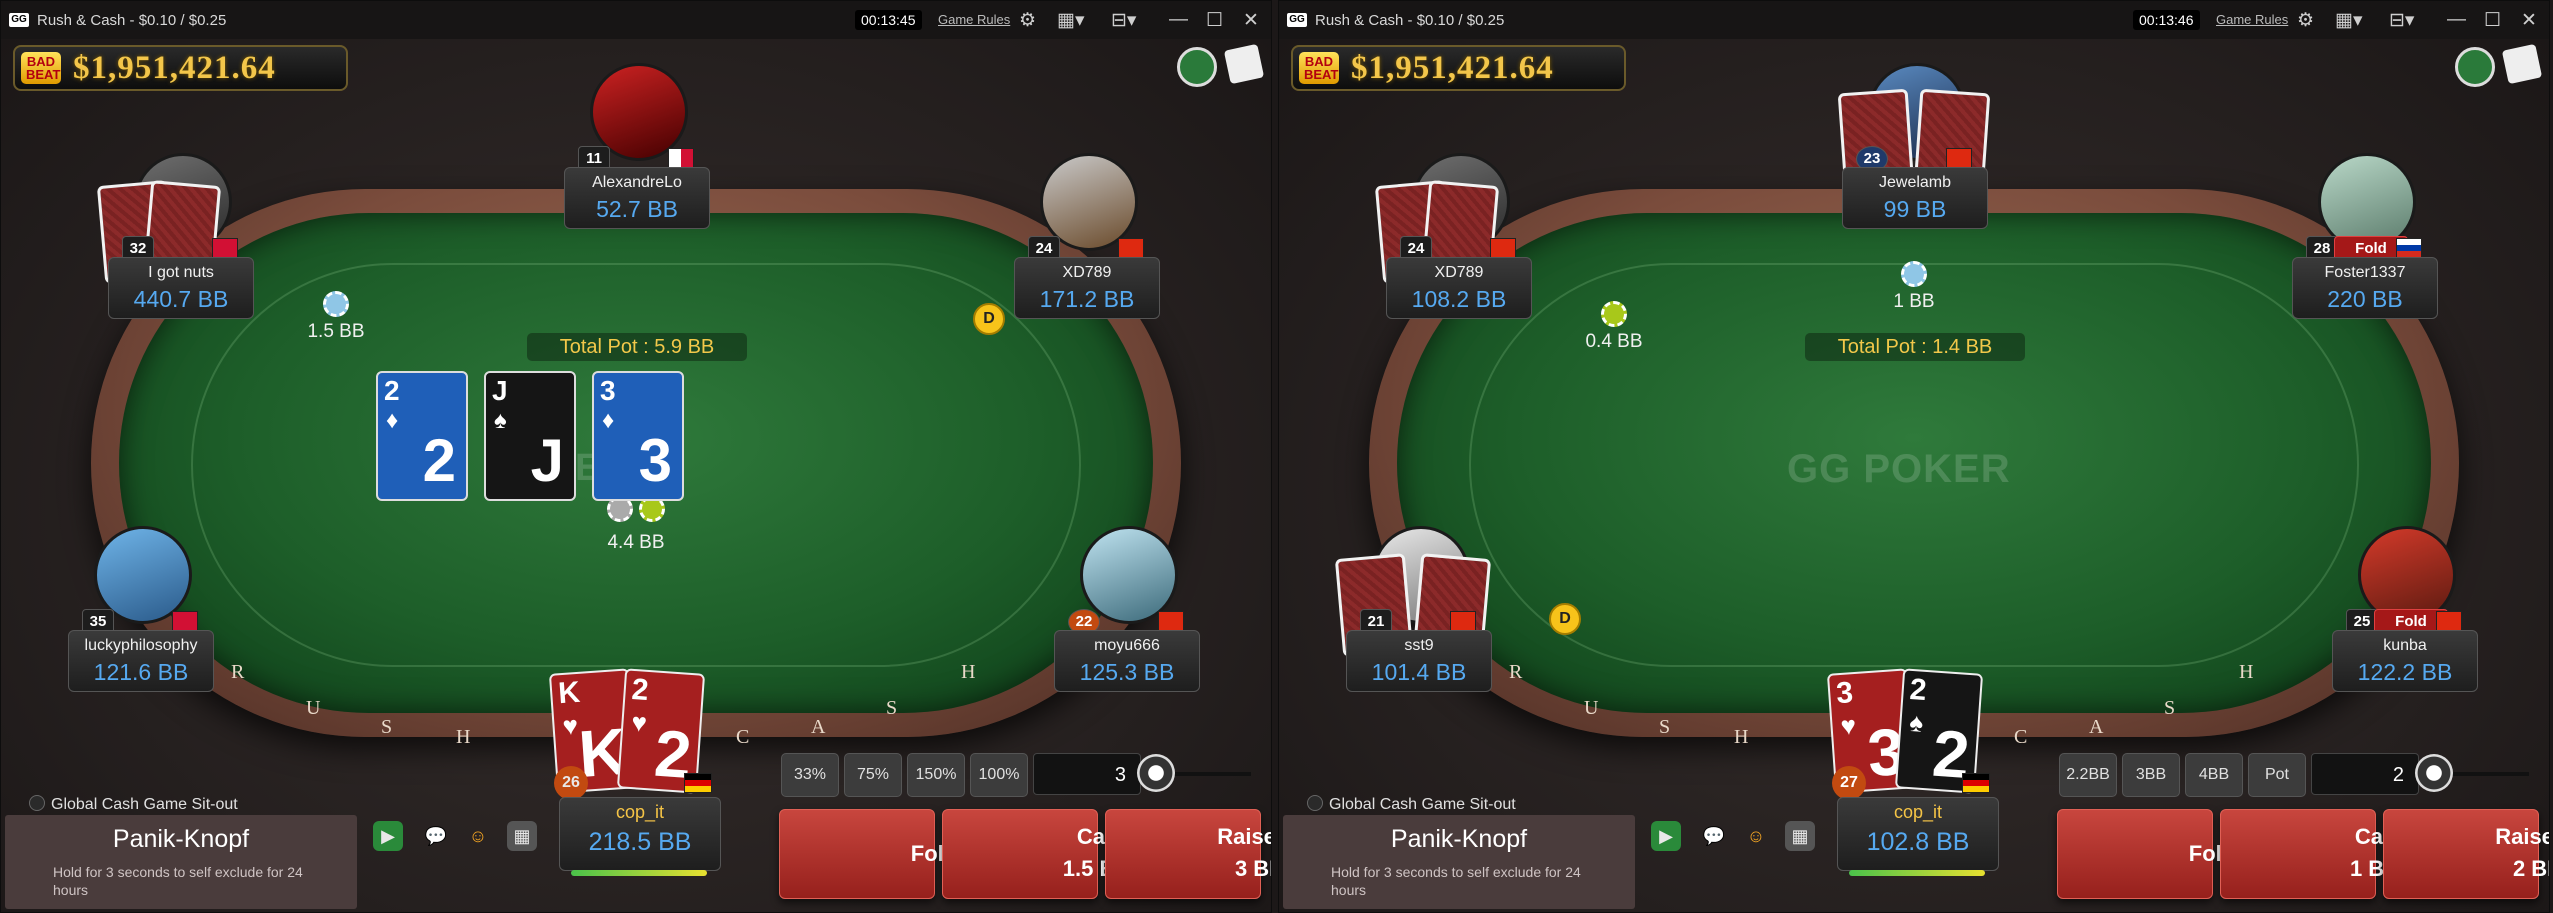 The width and height of the screenshot is (2553, 913). Describe the element at coordinates (132, 20) in the screenshot. I see `window-title: Rush & Cash - $0.10 / $0.25` at that location.